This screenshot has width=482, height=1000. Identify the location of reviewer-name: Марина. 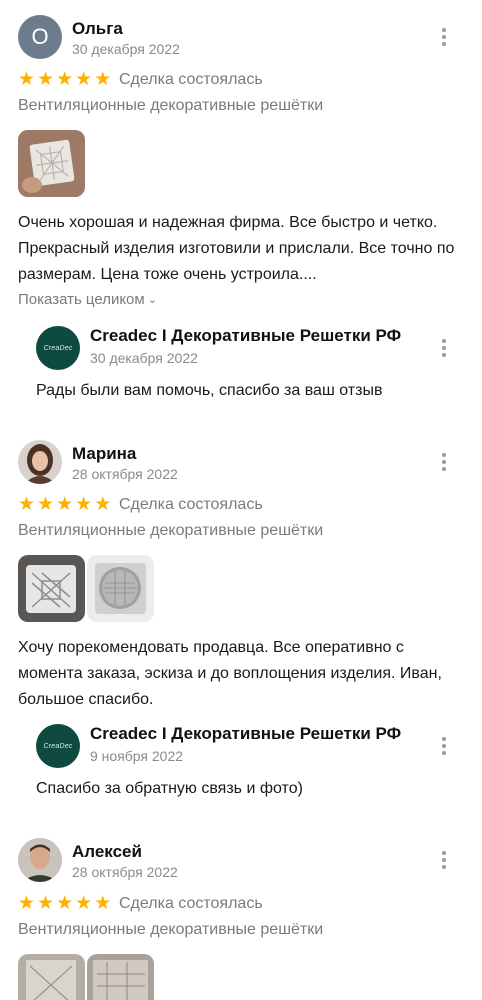
(104, 454).